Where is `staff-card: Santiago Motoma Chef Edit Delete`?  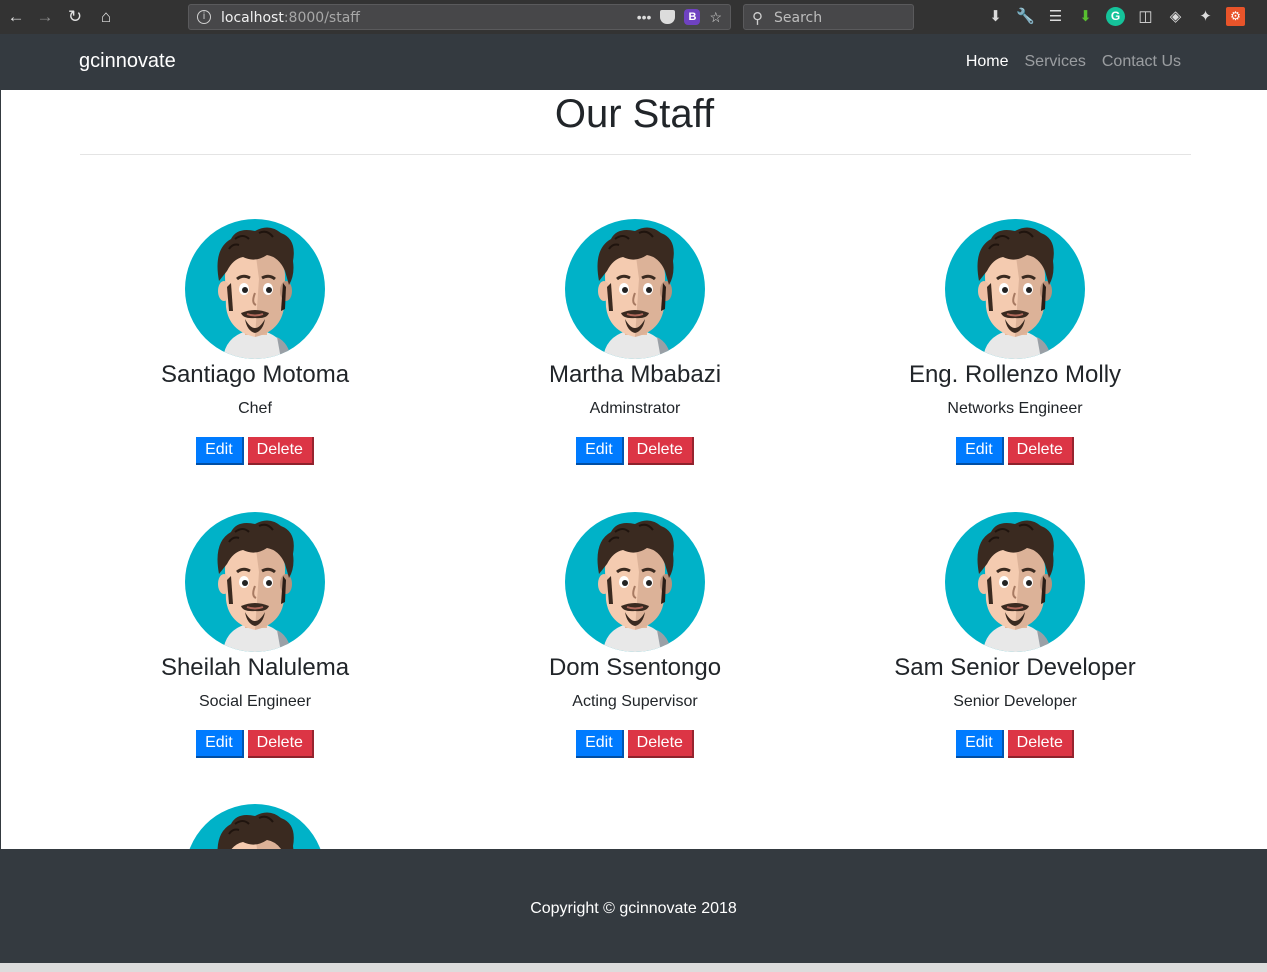
staff-card: Santiago Motoma Chef Edit Delete is located at coordinates (255, 342).